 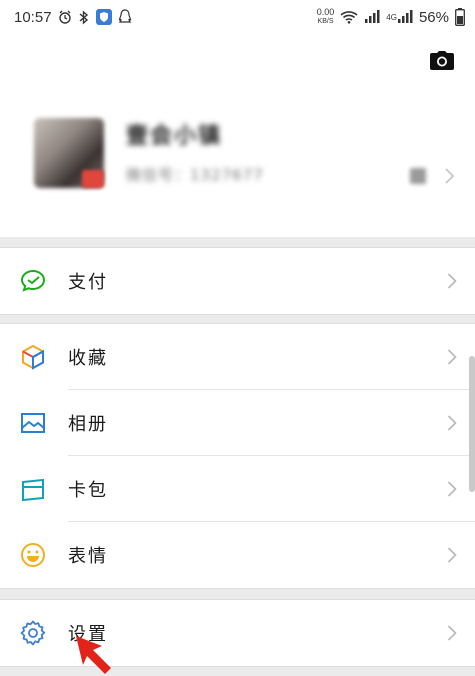 What do you see at coordinates (418, 176) in the screenshot?
I see `qr-code-icon` at bounding box center [418, 176].